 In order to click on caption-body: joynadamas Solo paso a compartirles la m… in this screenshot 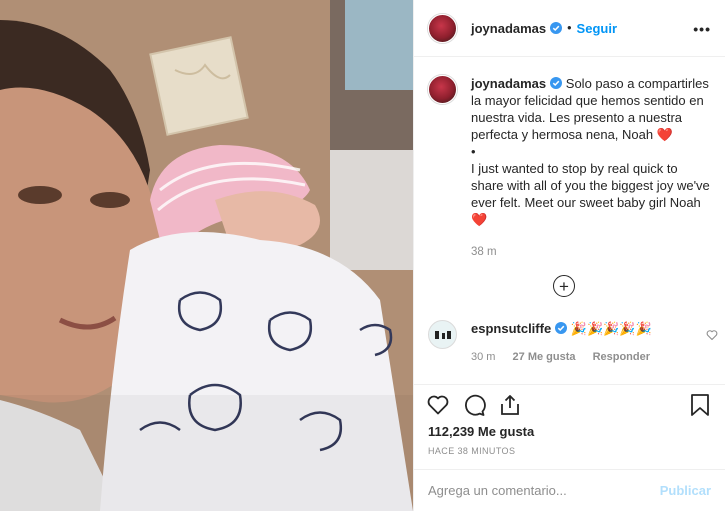, I will do `click(591, 168)`.